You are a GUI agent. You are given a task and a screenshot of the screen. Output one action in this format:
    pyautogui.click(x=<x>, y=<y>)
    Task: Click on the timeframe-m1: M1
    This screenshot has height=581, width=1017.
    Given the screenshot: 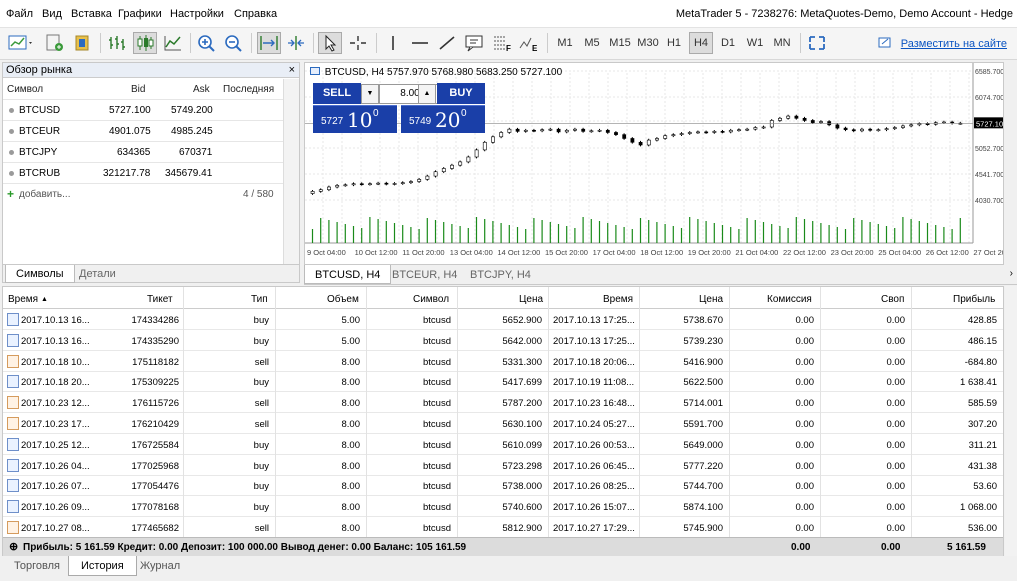 What is the action you would take?
    pyautogui.click(x=565, y=43)
    